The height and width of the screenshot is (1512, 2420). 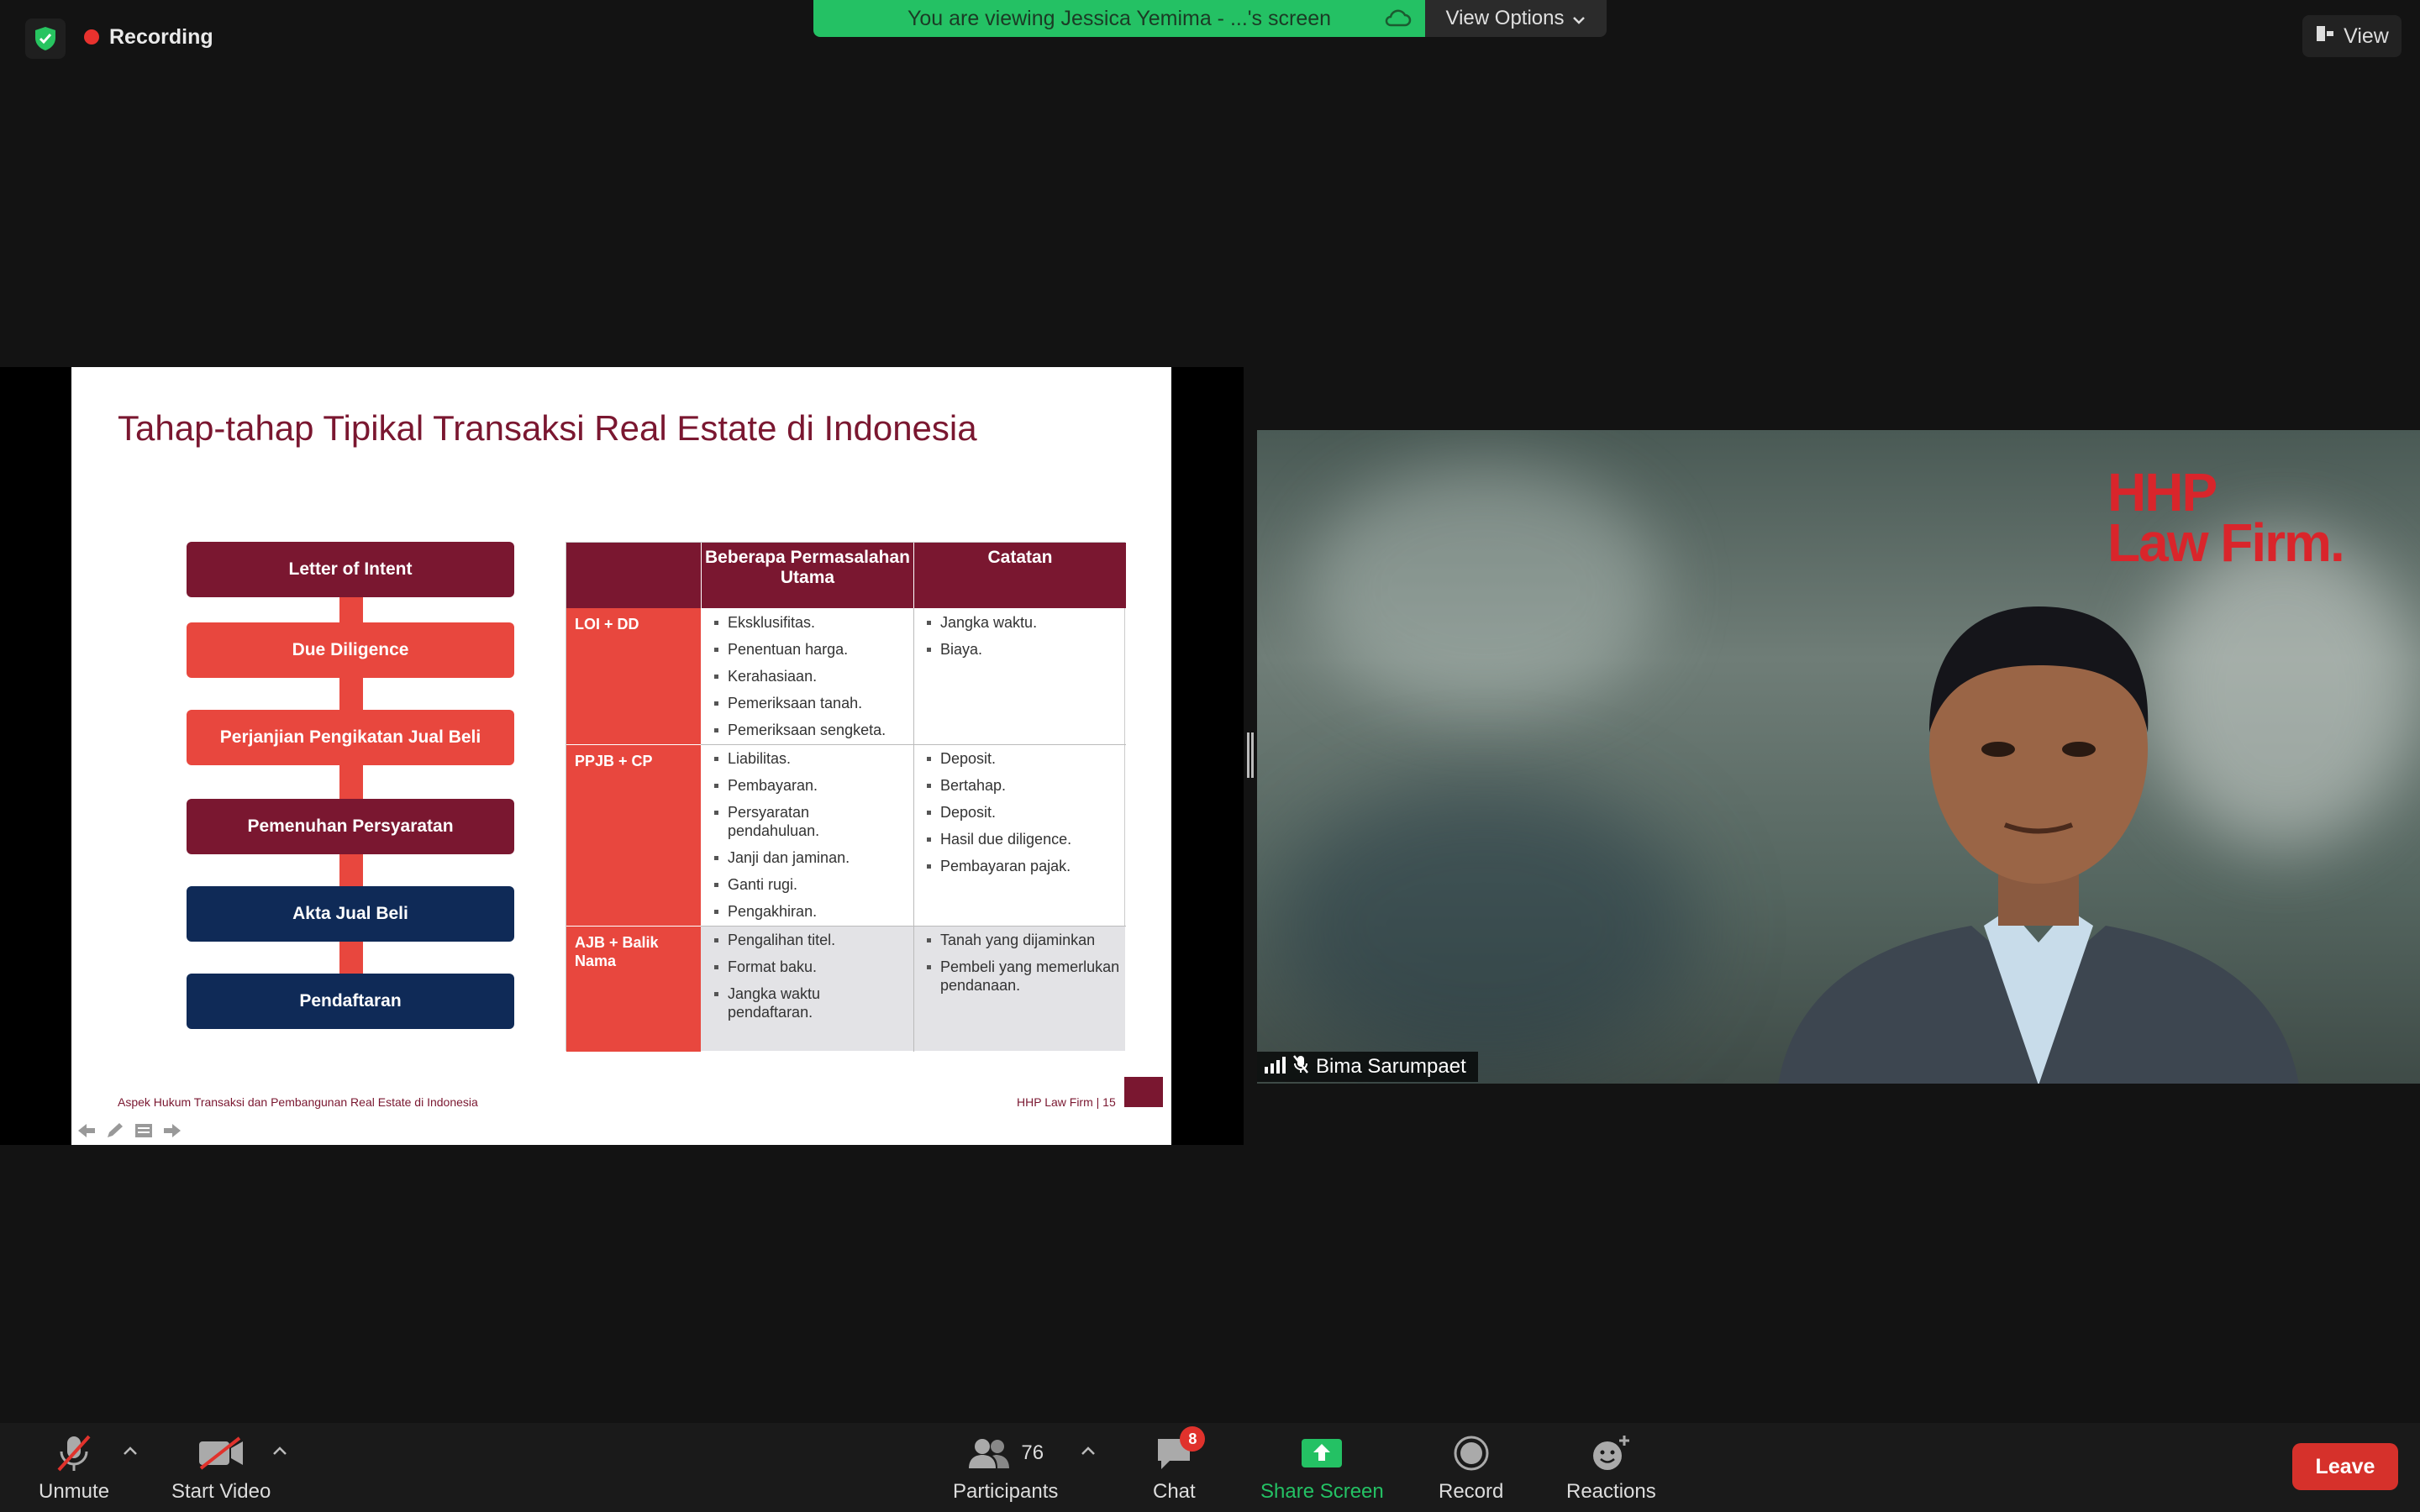 What do you see at coordinates (2162, 492) in the screenshot?
I see `logo-line-1: HHP` at bounding box center [2162, 492].